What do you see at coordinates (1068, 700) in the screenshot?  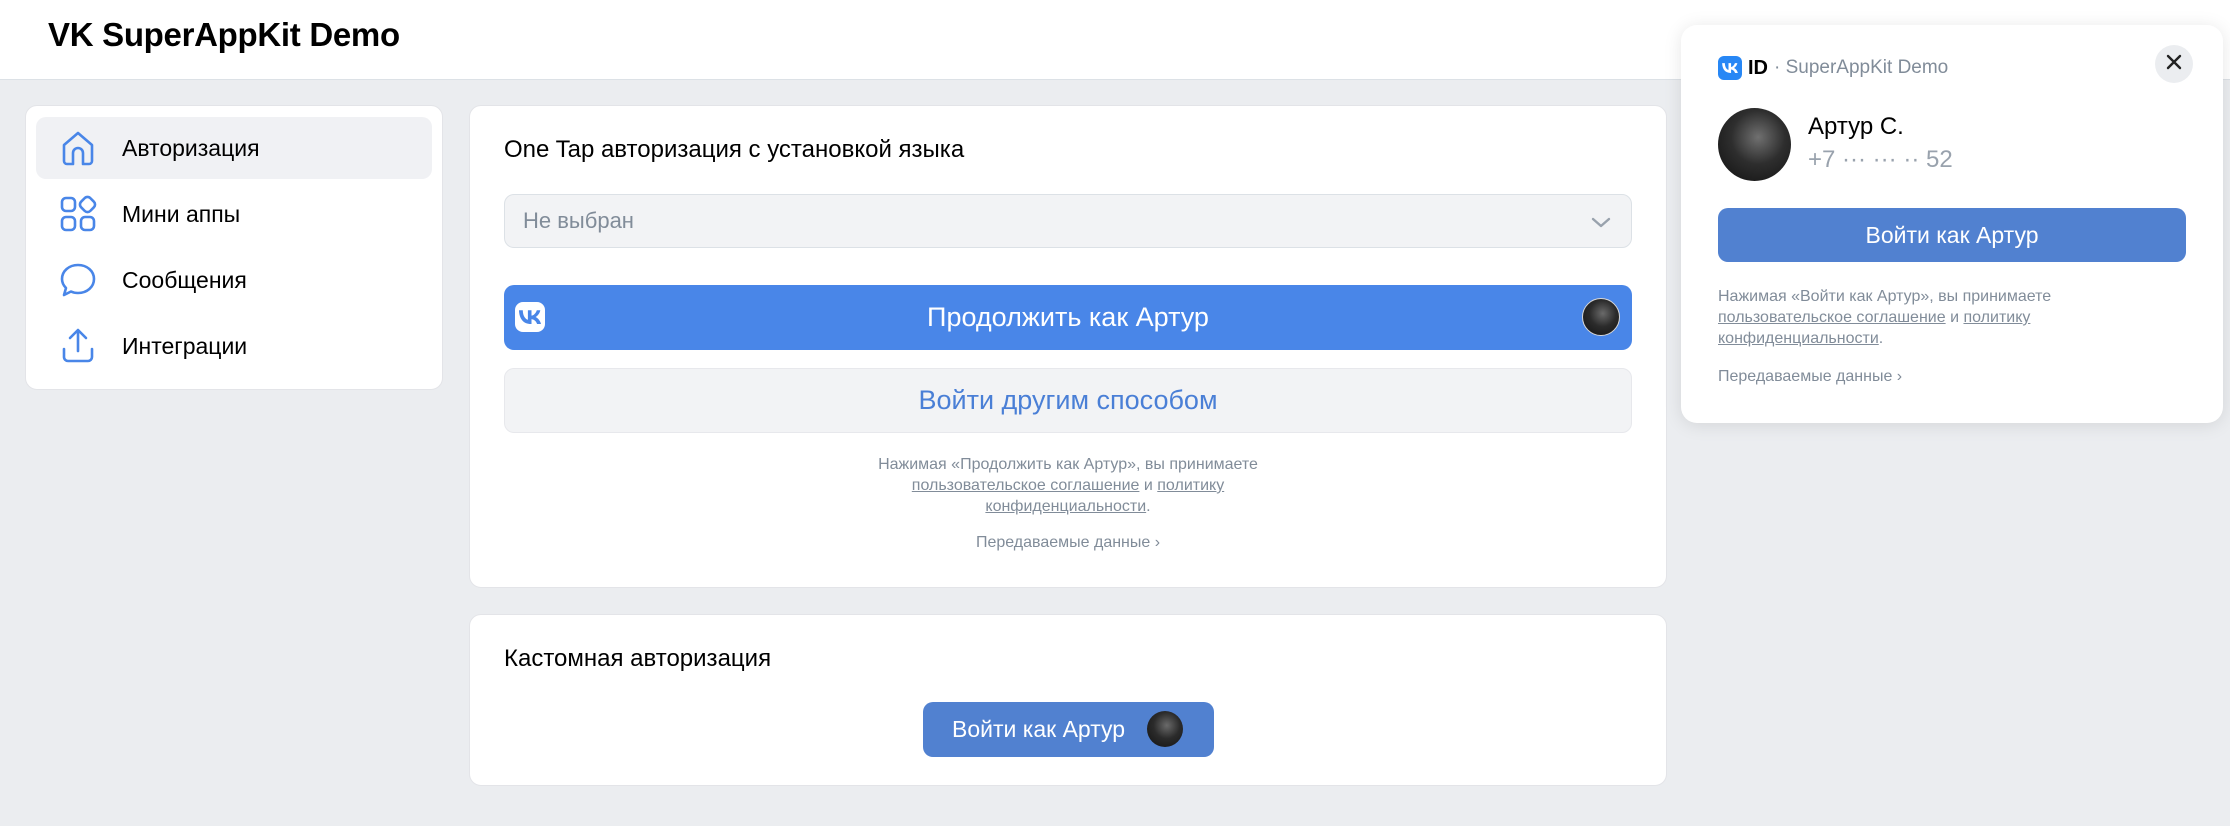 I see `custom-auth-card: Кастомная авторизация Войти как Артур` at bounding box center [1068, 700].